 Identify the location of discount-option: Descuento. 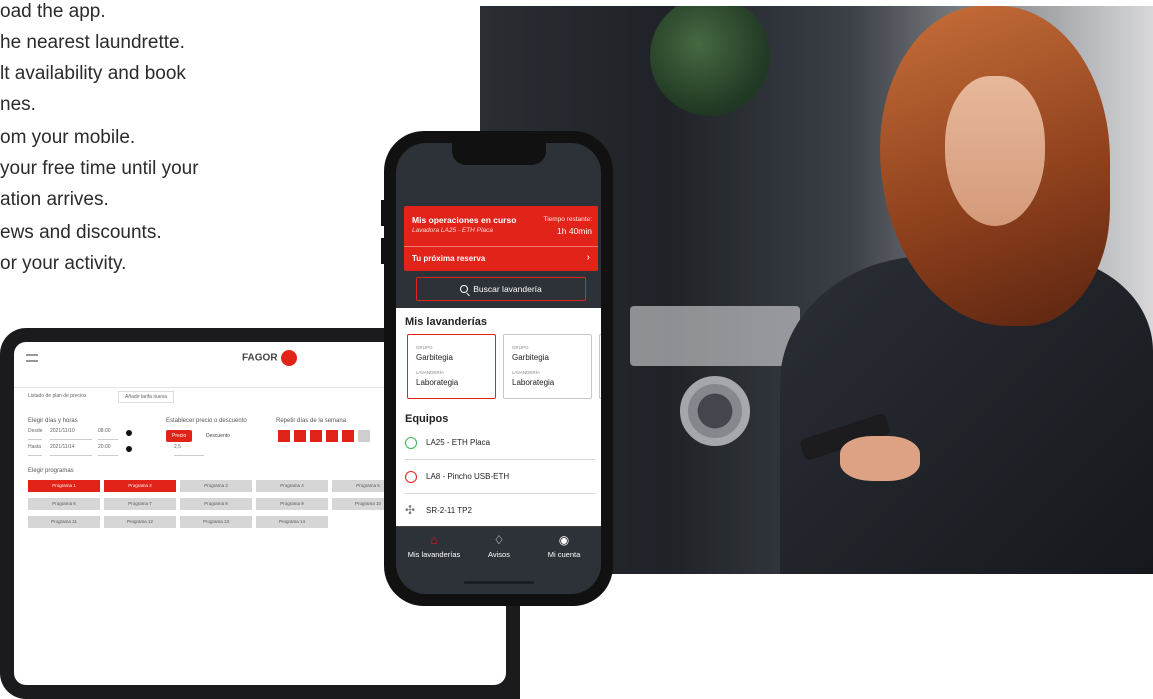
(218, 436).